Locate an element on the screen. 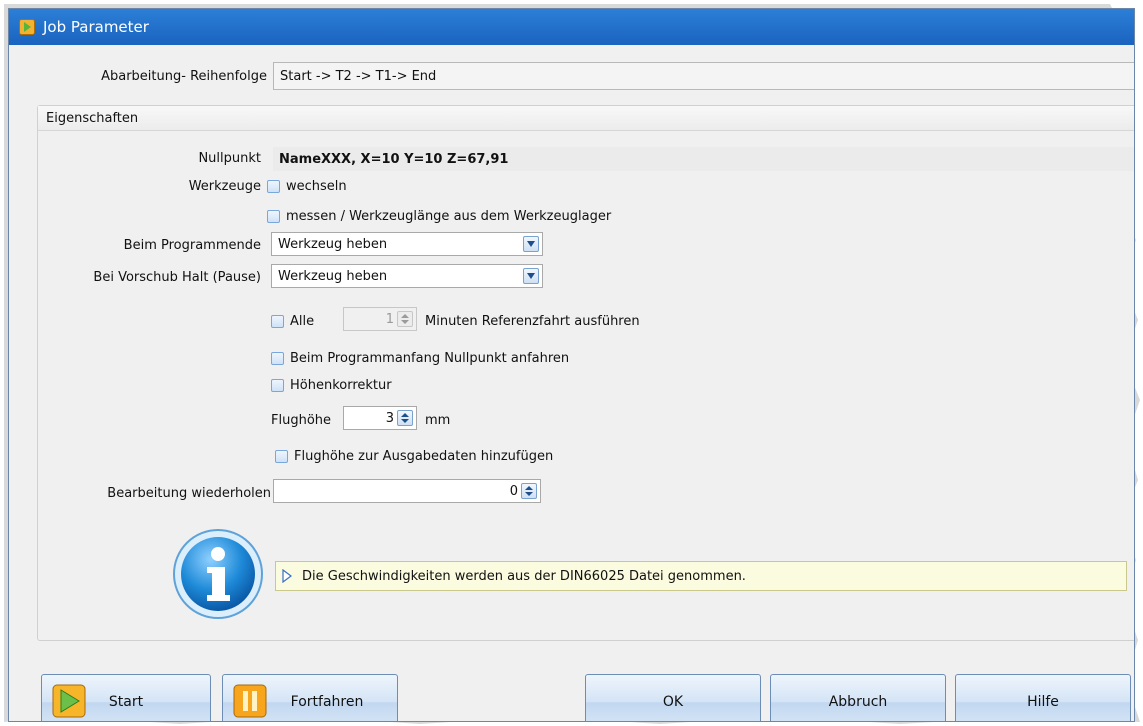  nullpunkt-label: Nullpunkt is located at coordinates (229, 158).